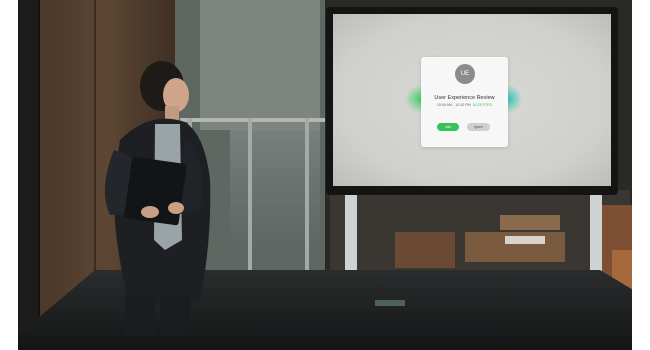  What do you see at coordinates (453, 105) in the screenshot?
I see `meeting-time: 10:00 AM - 12:30 PM` at bounding box center [453, 105].